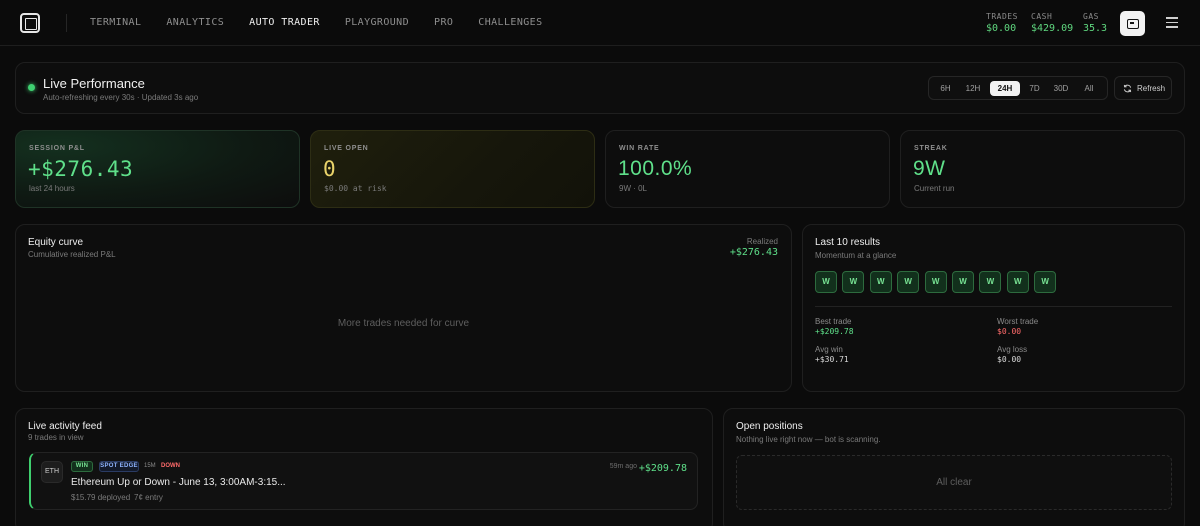 The height and width of the screenshot is (526, 1200). What do you see at coordinates (1089, 88) in the screenshot?
I see `range-all: All` at bounding box center [1089, 88].